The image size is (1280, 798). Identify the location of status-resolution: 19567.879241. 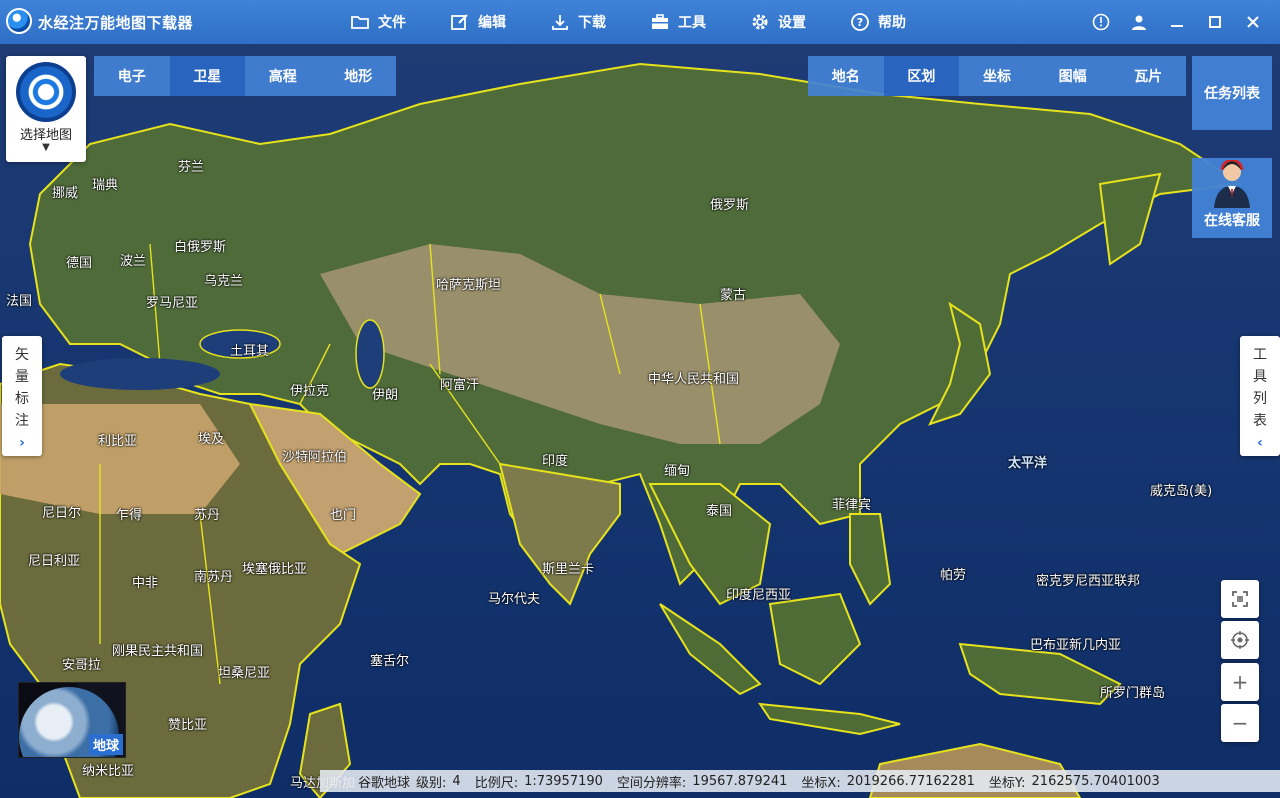
(740, 781).